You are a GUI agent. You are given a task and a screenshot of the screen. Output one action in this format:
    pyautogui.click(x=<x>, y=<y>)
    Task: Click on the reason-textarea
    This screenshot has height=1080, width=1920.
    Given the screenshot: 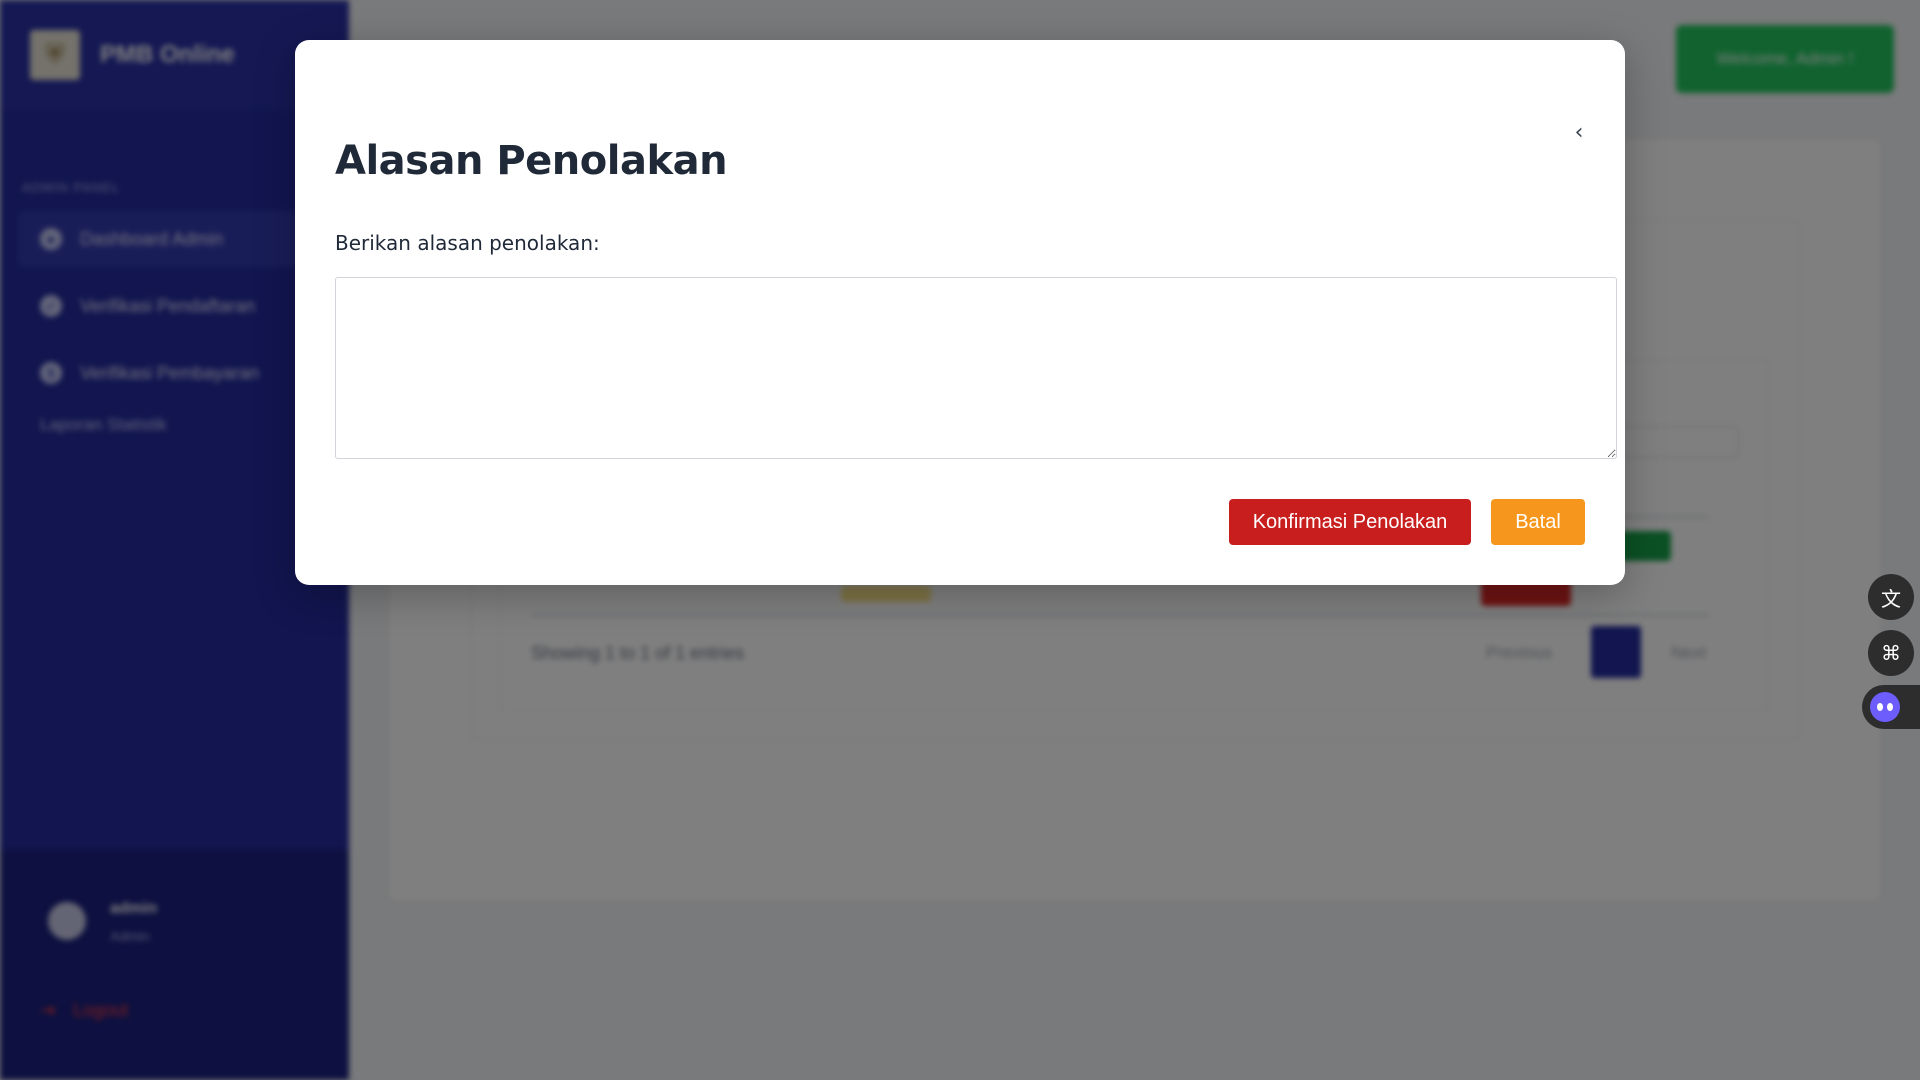 What is the action you would take?
    pyautogui.click(x=976, y=368)
    